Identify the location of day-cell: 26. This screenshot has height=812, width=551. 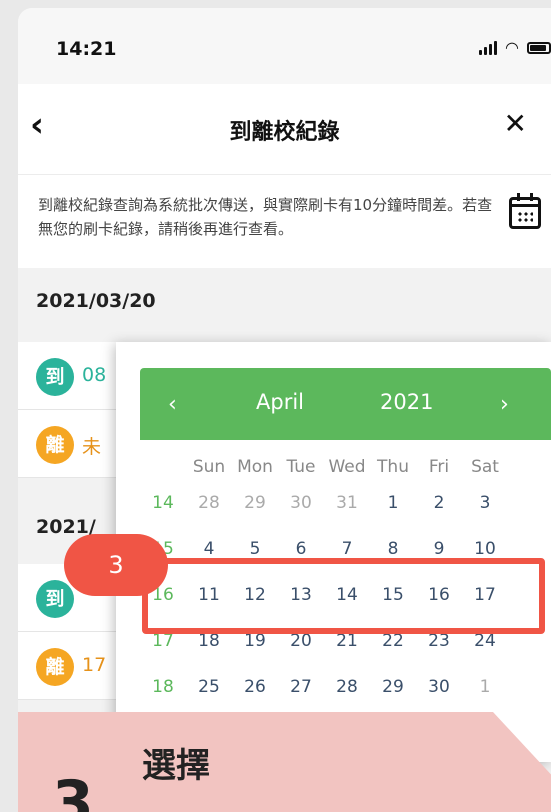
(255, 687).